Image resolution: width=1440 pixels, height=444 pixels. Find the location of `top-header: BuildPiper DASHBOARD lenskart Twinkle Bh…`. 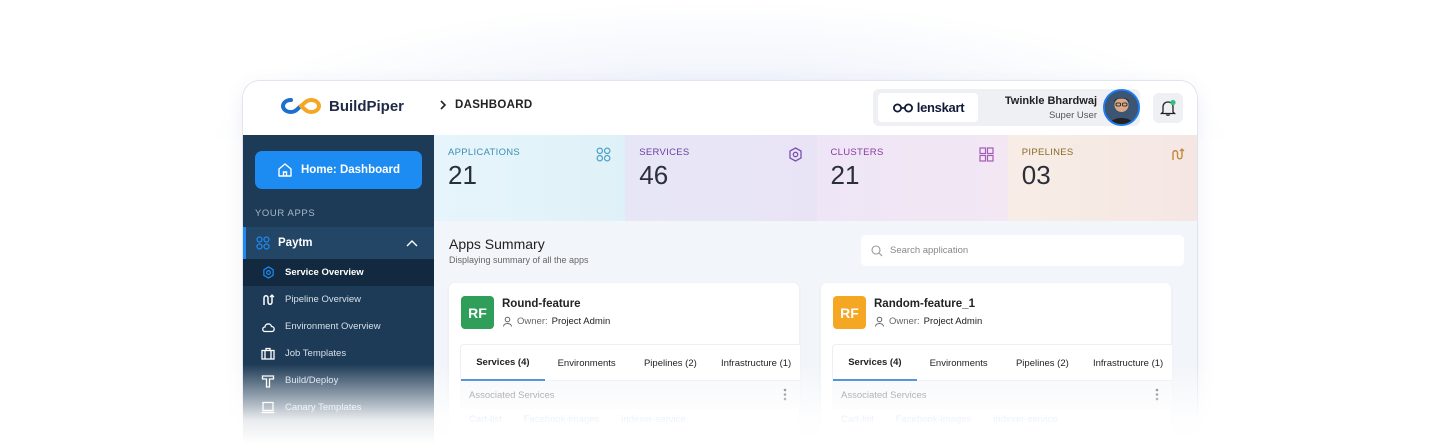

top-header: BuildPiper DASHBOARD lenskart Twinkle Bh… is located at coordinates (720, 108).